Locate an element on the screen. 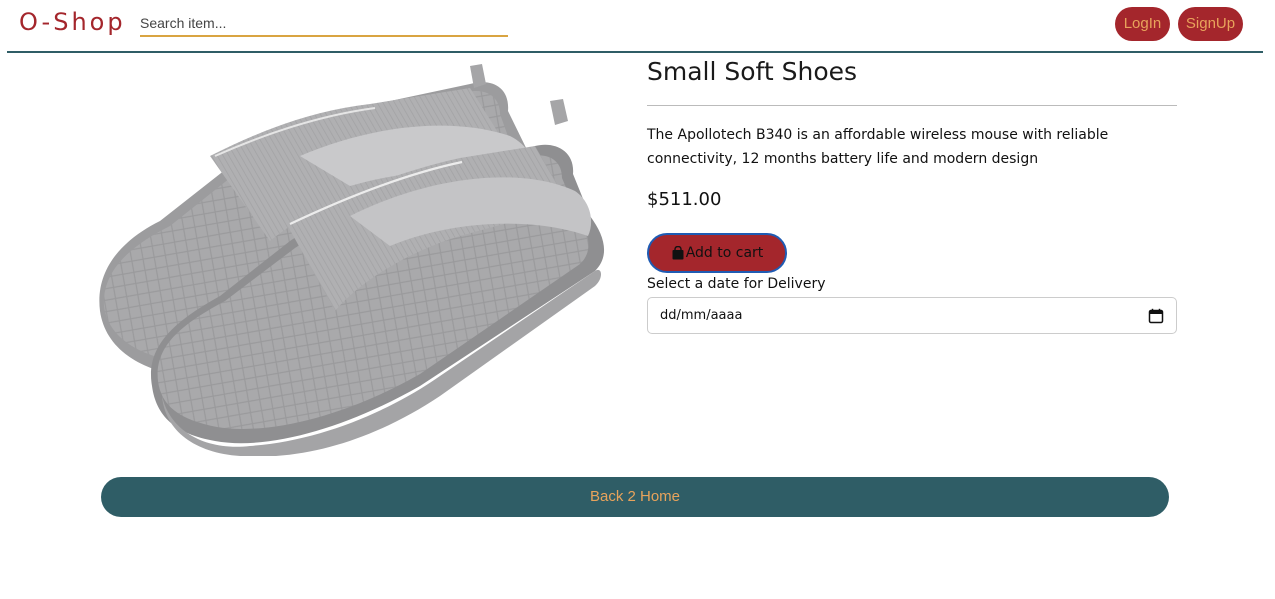 This screenshot has width=1275, height=599. search-input is located at coordinates (324, 24).